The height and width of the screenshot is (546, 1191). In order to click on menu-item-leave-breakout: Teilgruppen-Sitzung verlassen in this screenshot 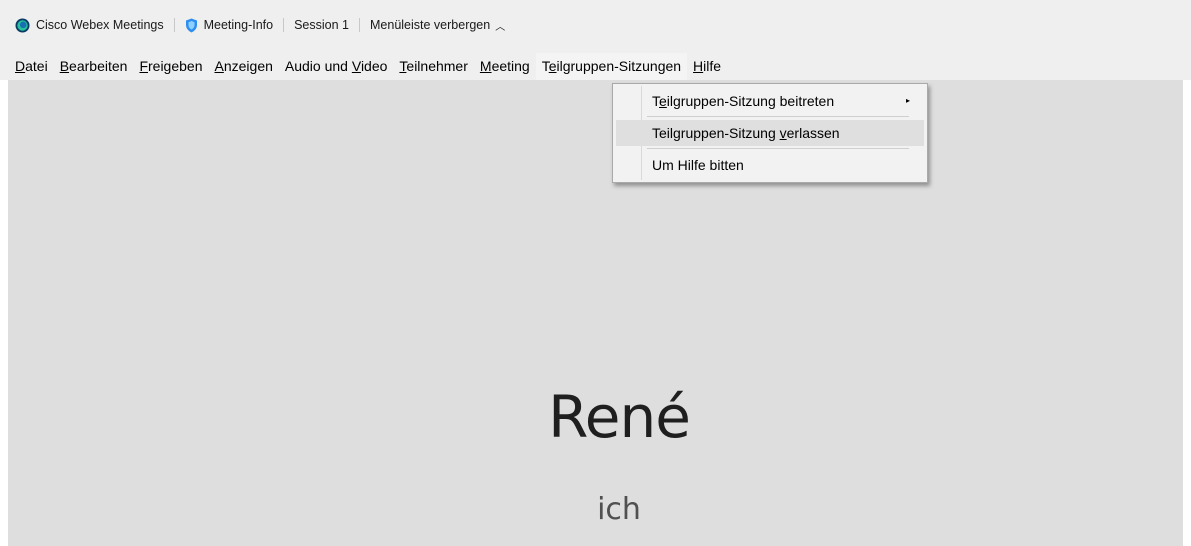, I will do `click(770, 133)`.